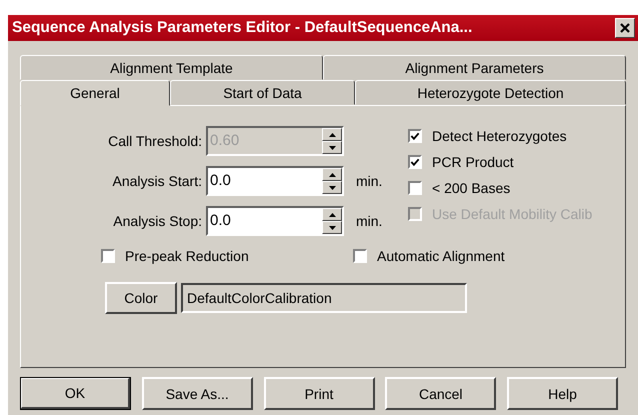  I want to click on field-label: Analysis Stop:, so click(157, 221).